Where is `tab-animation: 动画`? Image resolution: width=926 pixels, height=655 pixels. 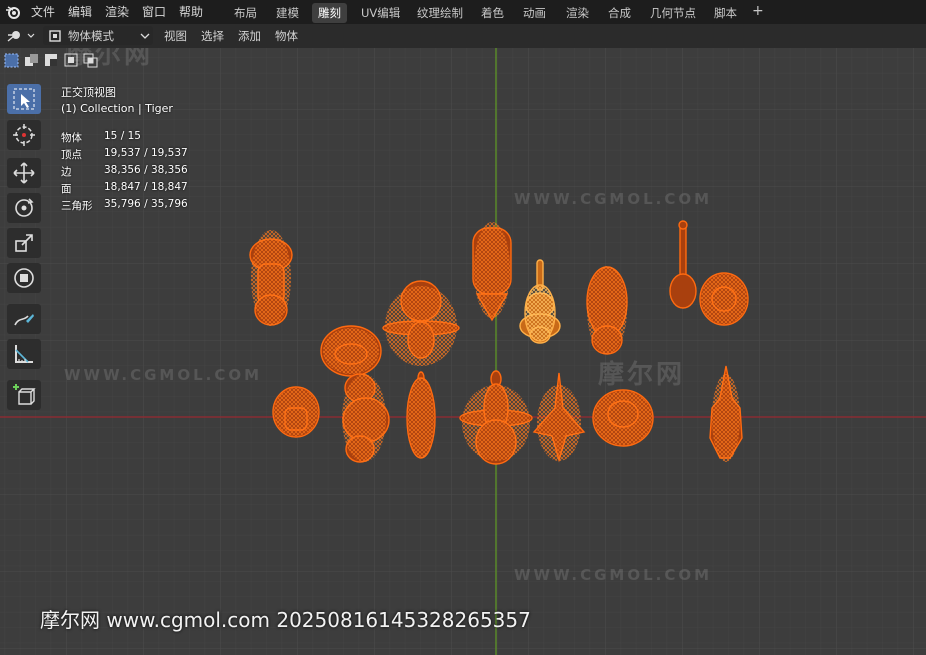 tab-animation: 动画 is located at coordinates (534, 13).